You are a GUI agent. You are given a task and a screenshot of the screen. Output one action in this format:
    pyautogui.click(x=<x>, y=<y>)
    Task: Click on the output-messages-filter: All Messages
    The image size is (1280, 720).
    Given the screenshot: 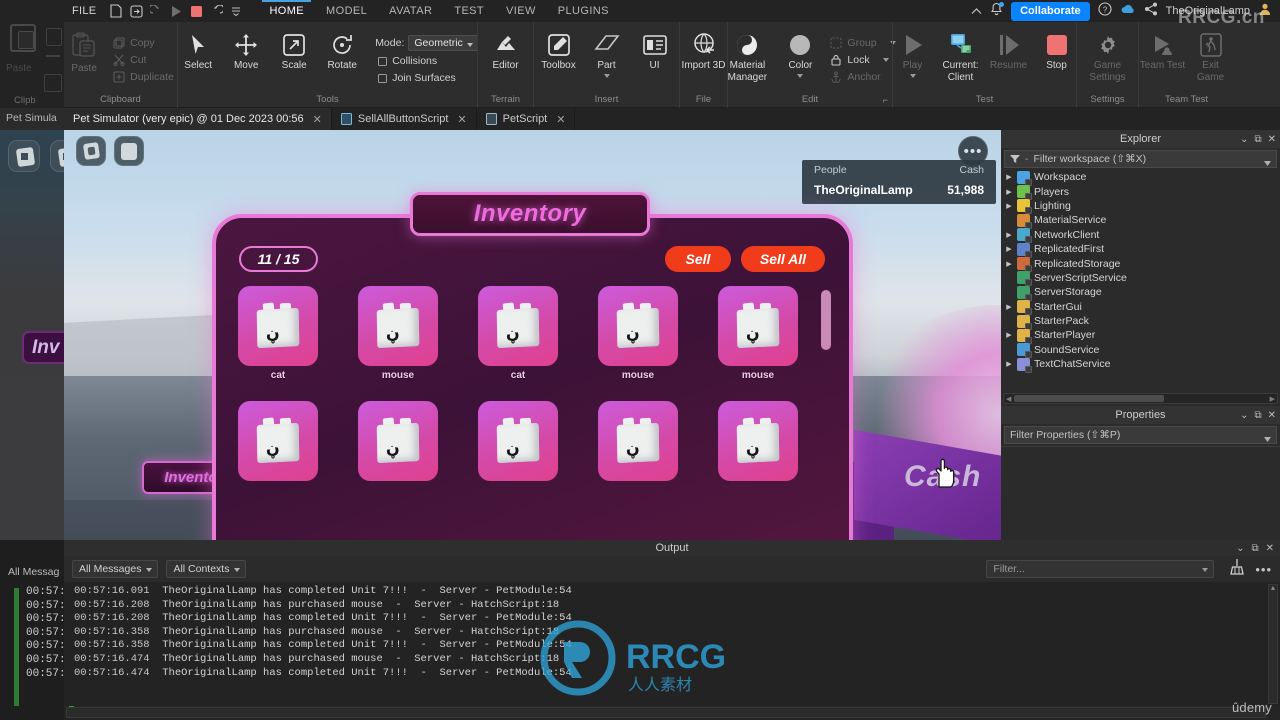 What is the action you would take?
    pyautogui.click(x=115, y=569)
    